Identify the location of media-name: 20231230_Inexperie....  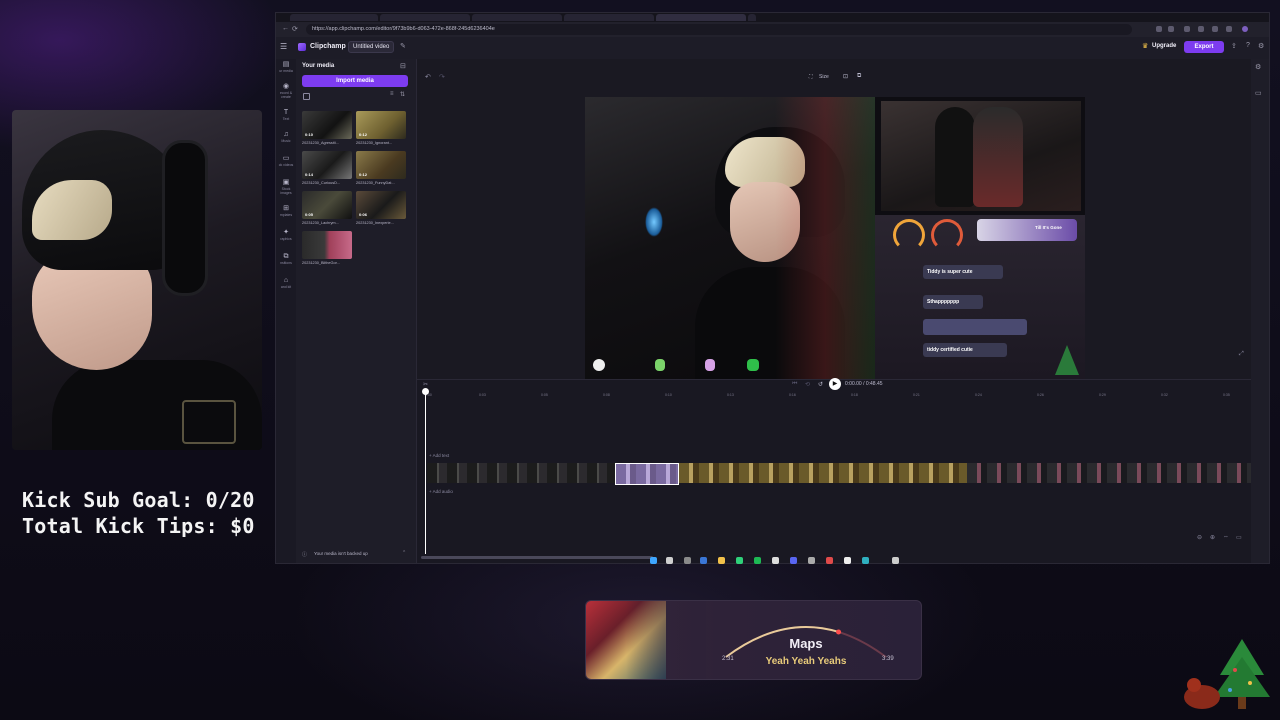
(375, 223).